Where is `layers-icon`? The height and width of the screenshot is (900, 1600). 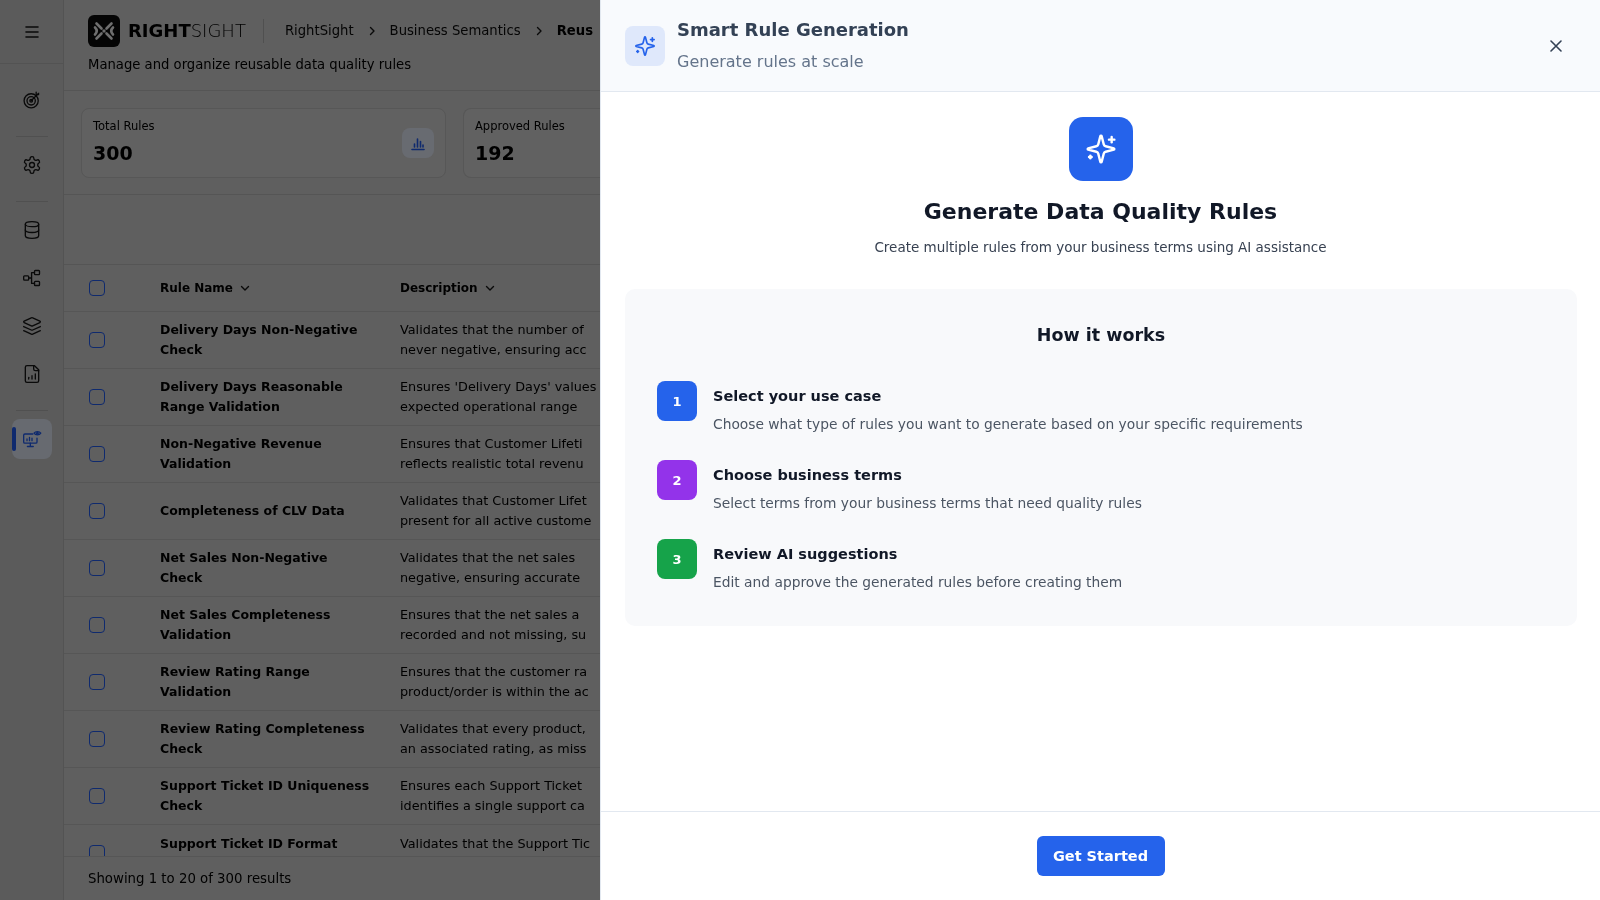
layers-icon is located at coordinates (31, 326).